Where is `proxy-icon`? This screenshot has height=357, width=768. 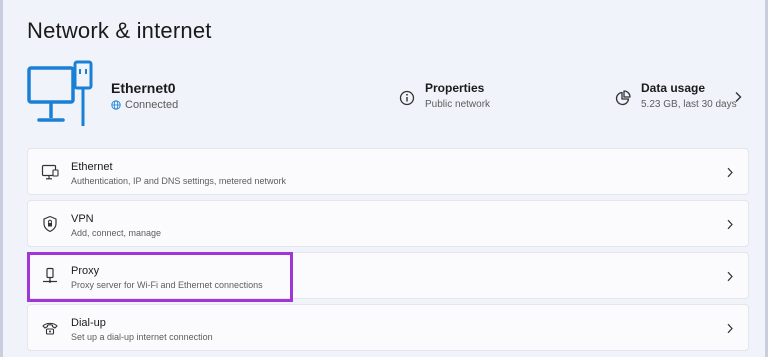 proxy-icon is located at coordinates (50, 275).